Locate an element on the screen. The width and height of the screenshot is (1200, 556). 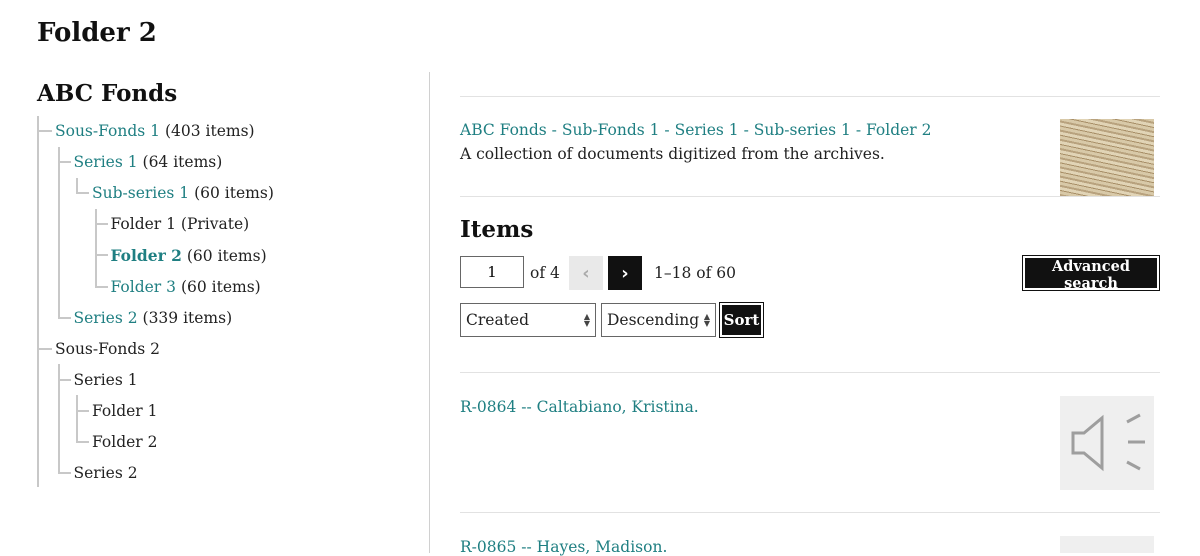
chevron-right-icon: › is located at coordinates (625, 273).